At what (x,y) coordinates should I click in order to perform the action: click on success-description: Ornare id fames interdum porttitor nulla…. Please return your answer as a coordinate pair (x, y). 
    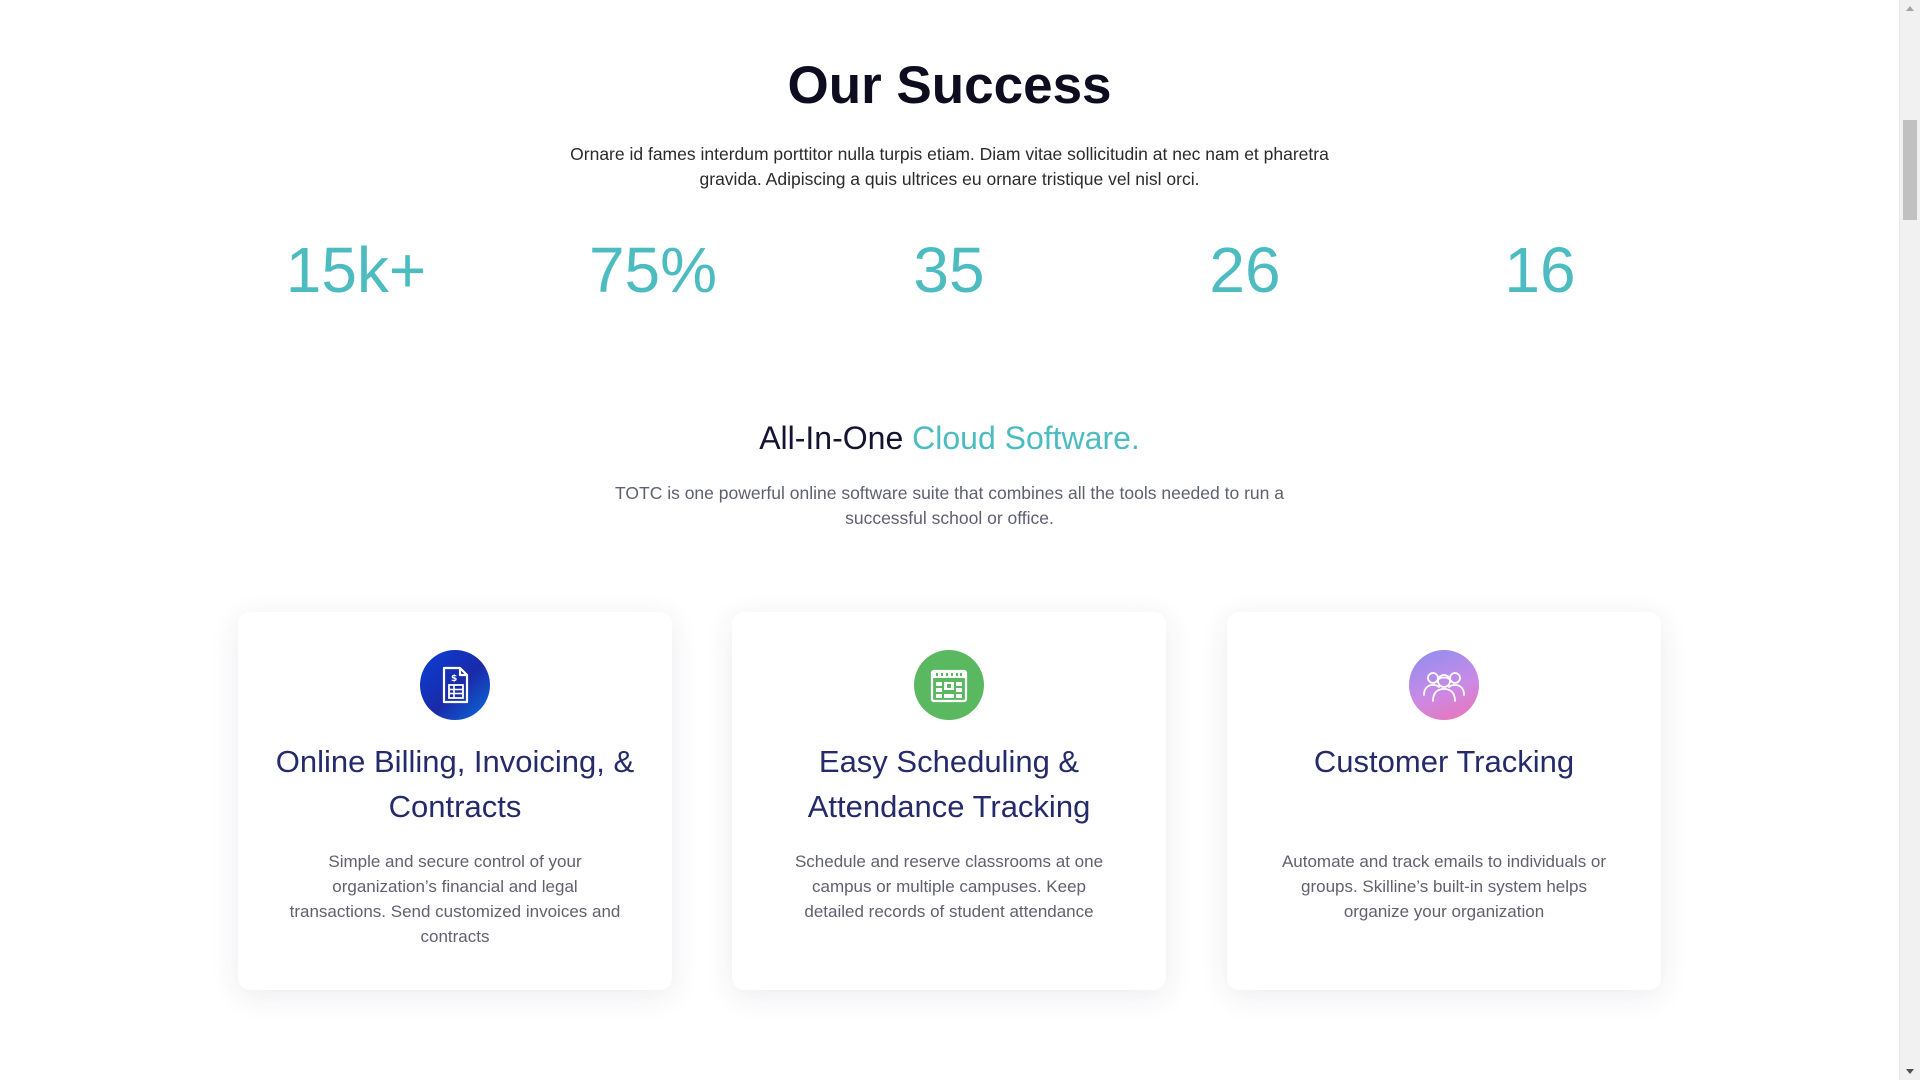
    Looking at the image, I should click on (949, 166).